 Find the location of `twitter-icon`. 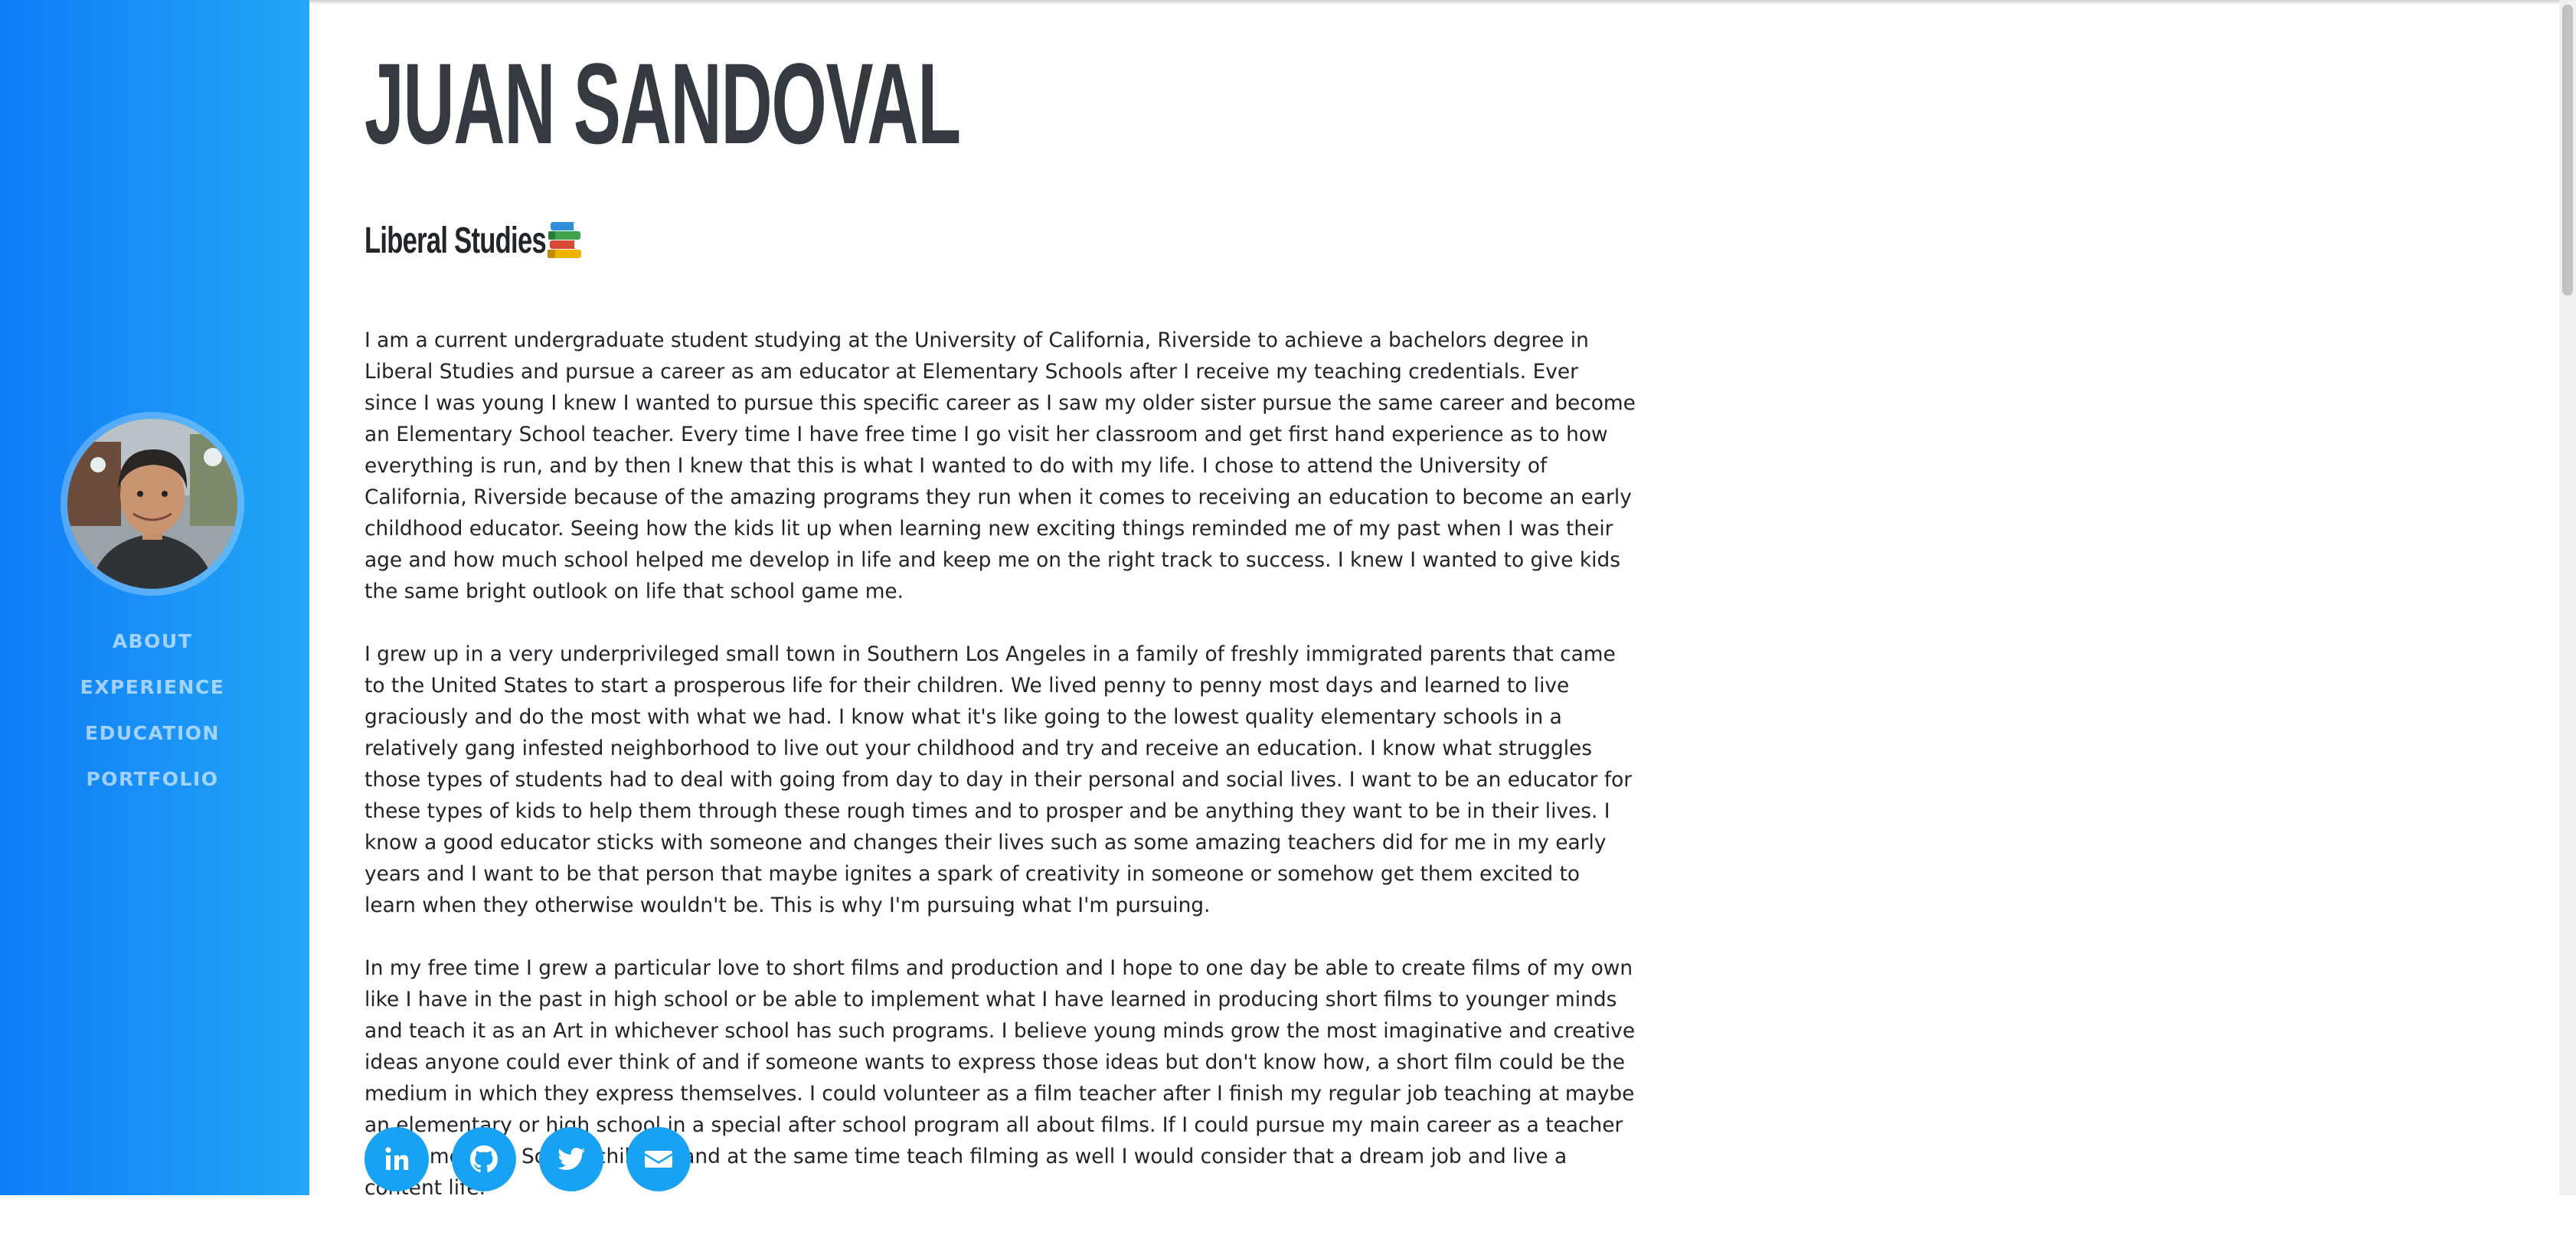

twitter-icon is located at coordinates (571, 1159).